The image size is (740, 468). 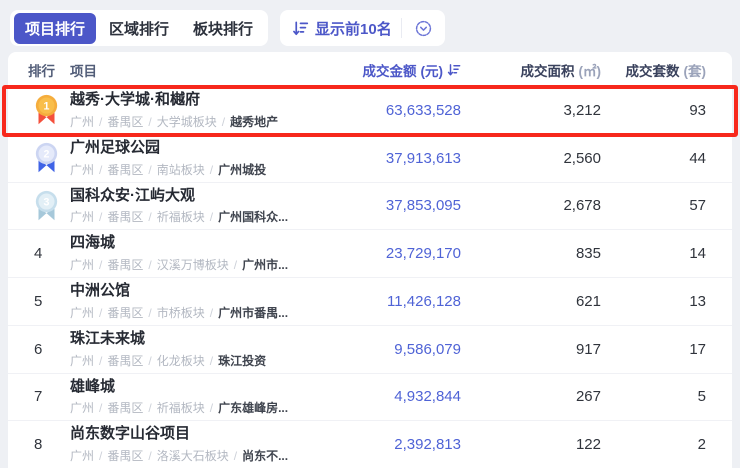 What do you see at coordinates (381, 110) in the screenshot?
I see `amount-value: 63,633,528` at bounding box center [381, 110].